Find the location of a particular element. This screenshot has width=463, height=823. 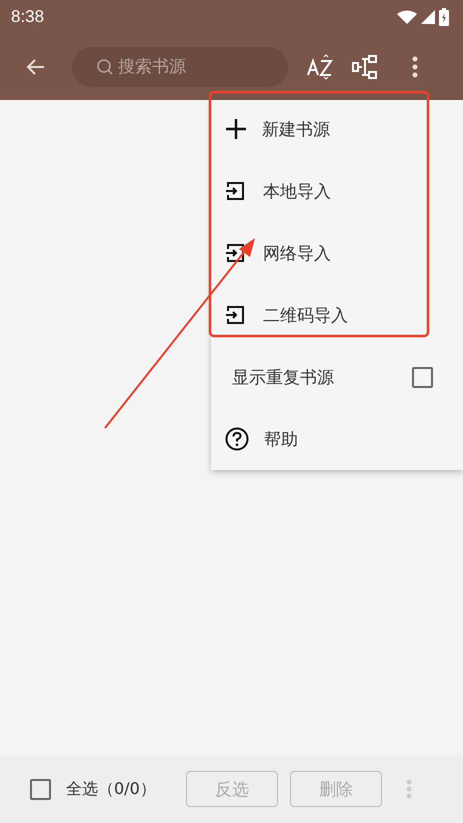

status-time: 8:38 is located at coordinates (27, 17).